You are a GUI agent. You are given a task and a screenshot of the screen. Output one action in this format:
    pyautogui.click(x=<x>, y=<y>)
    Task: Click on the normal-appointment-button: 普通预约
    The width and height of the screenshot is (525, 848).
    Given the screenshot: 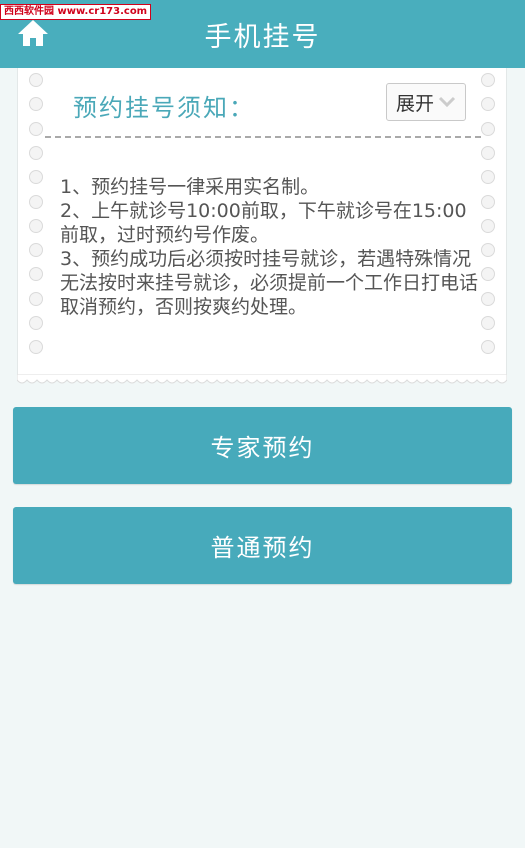 What is the action you would take?
    pyautogui.click(x=262, y=545)
    